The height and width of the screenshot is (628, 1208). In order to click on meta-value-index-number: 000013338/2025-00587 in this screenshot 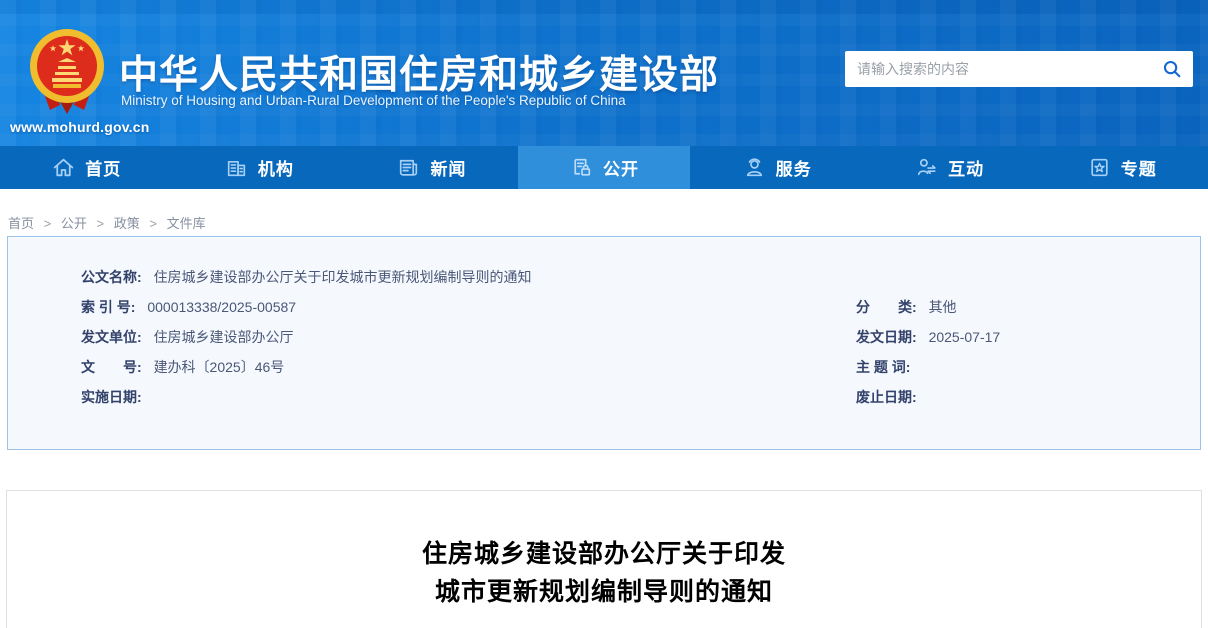, I will do `click(222, 307)`.